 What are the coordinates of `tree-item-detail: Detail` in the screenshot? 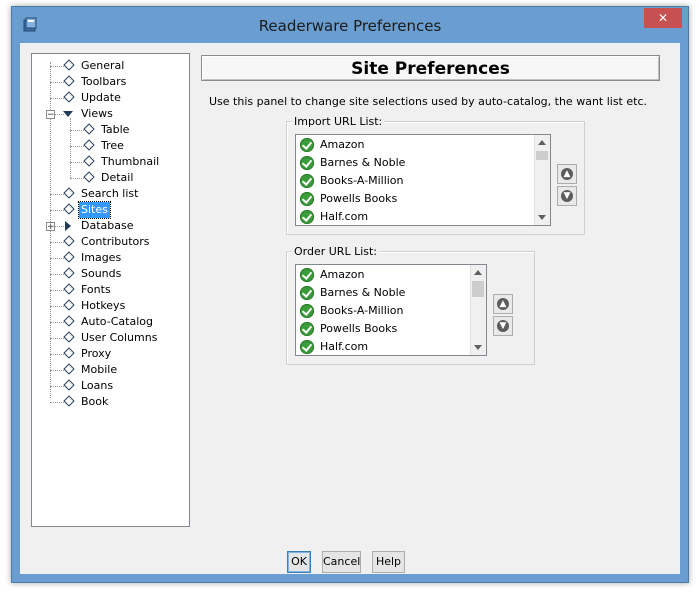 It's located at (109, 178).